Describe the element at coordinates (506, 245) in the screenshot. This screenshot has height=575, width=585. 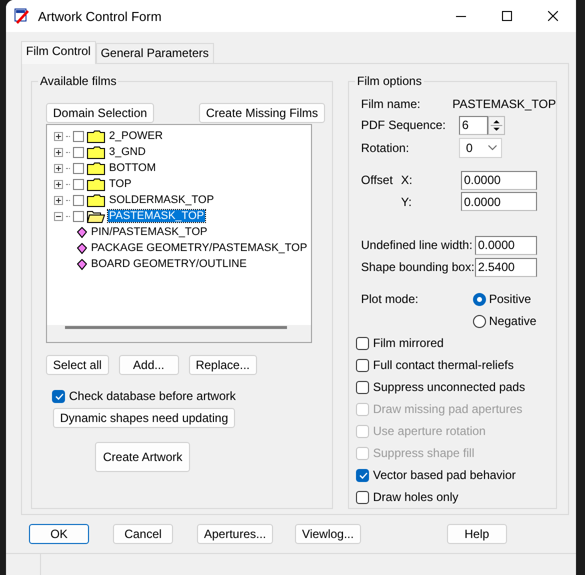
I see `line-width-field: 0.0000` at that location.